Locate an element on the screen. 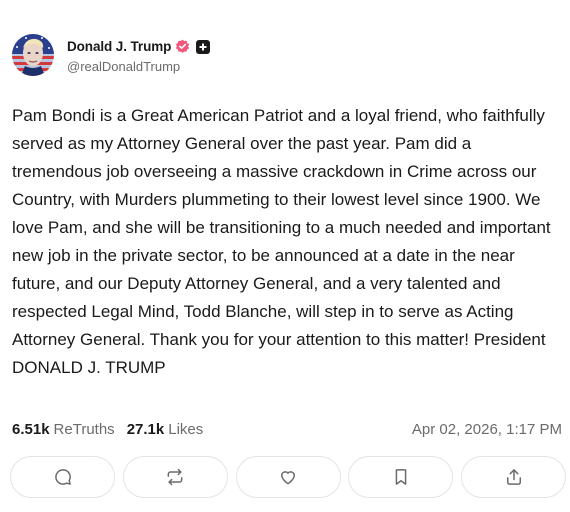  post-header: Donald J. Trump @realDonaldTrump is located at coordinates (111, 55).